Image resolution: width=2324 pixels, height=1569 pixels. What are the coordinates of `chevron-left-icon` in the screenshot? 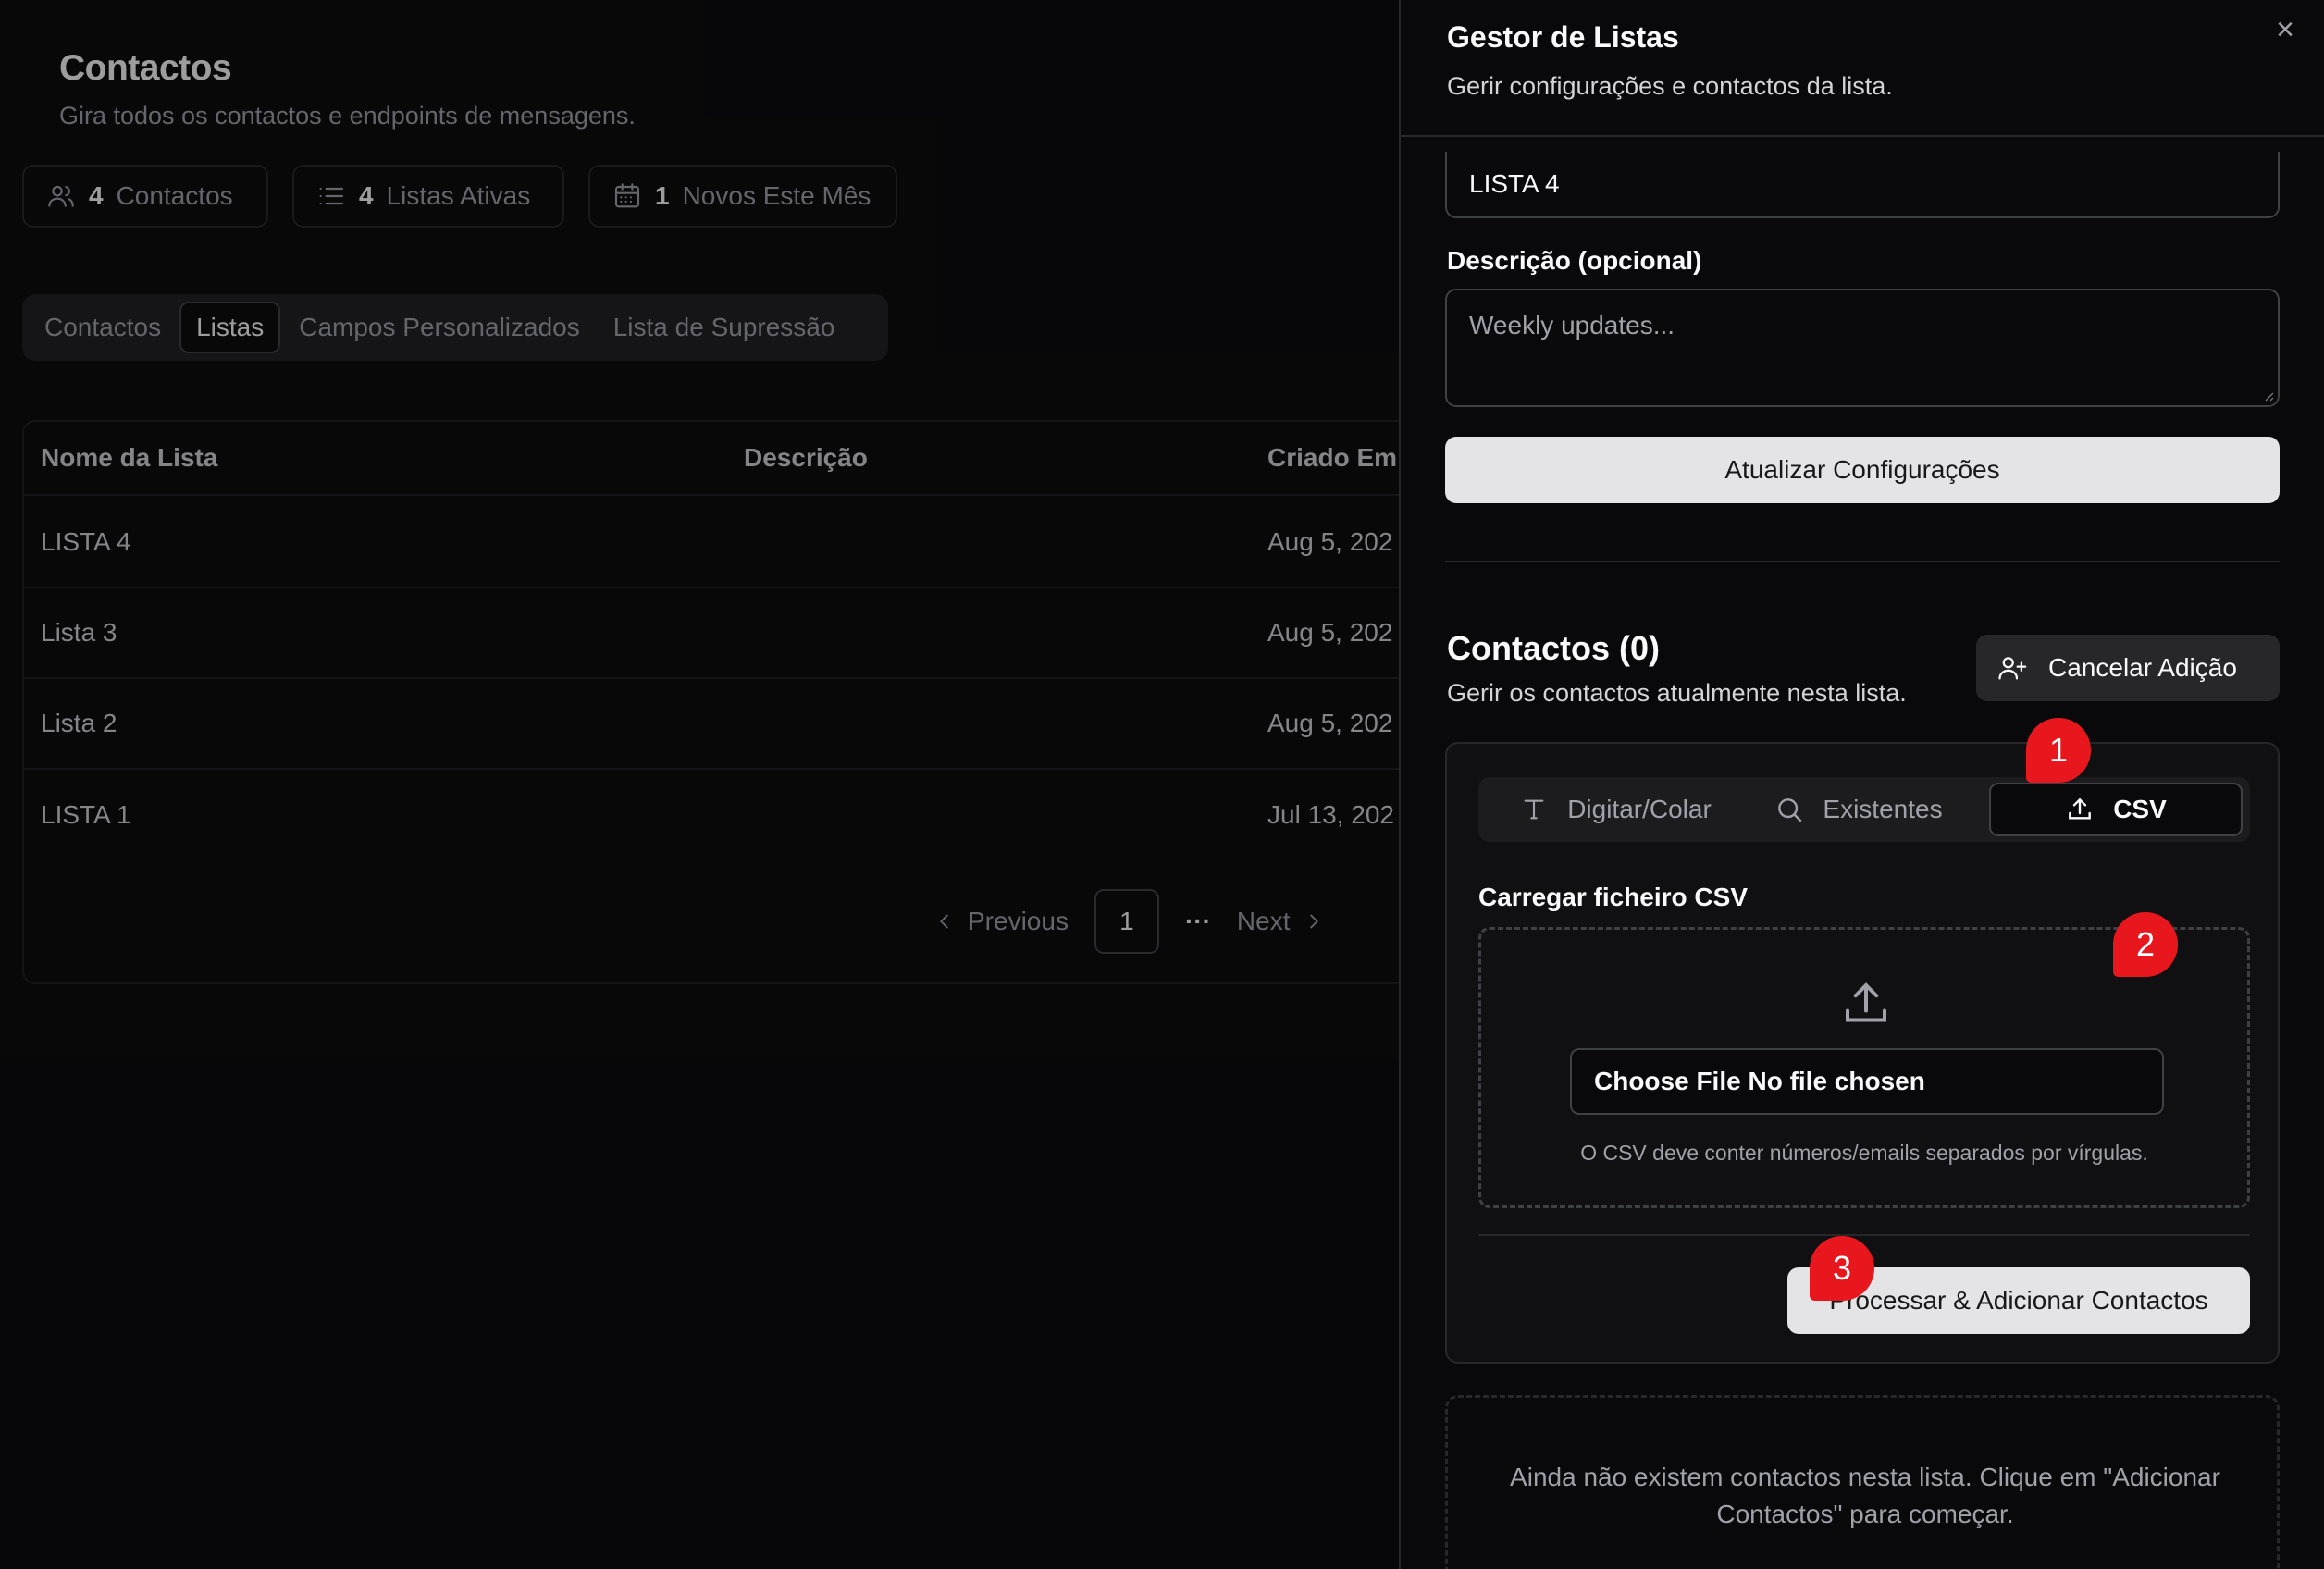 It's located at (944, 921).